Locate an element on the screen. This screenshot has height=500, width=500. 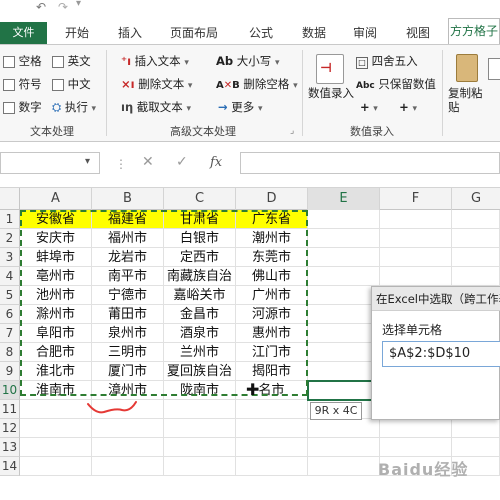
keep-value-button: Abc 只保留数值 is located at coordinates (396, 85).